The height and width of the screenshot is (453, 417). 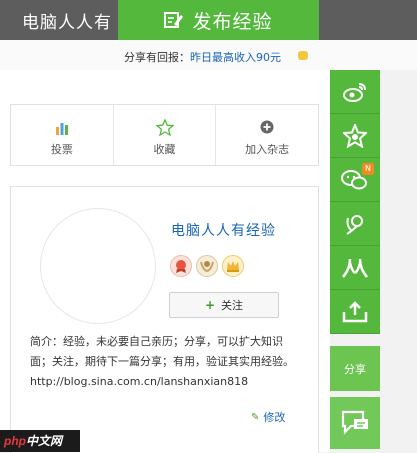 What do you see at coordinates (157, 57) in the screenshot?
I see `reward-prefix: 分享有回报：` at bounding box center [157, 57].